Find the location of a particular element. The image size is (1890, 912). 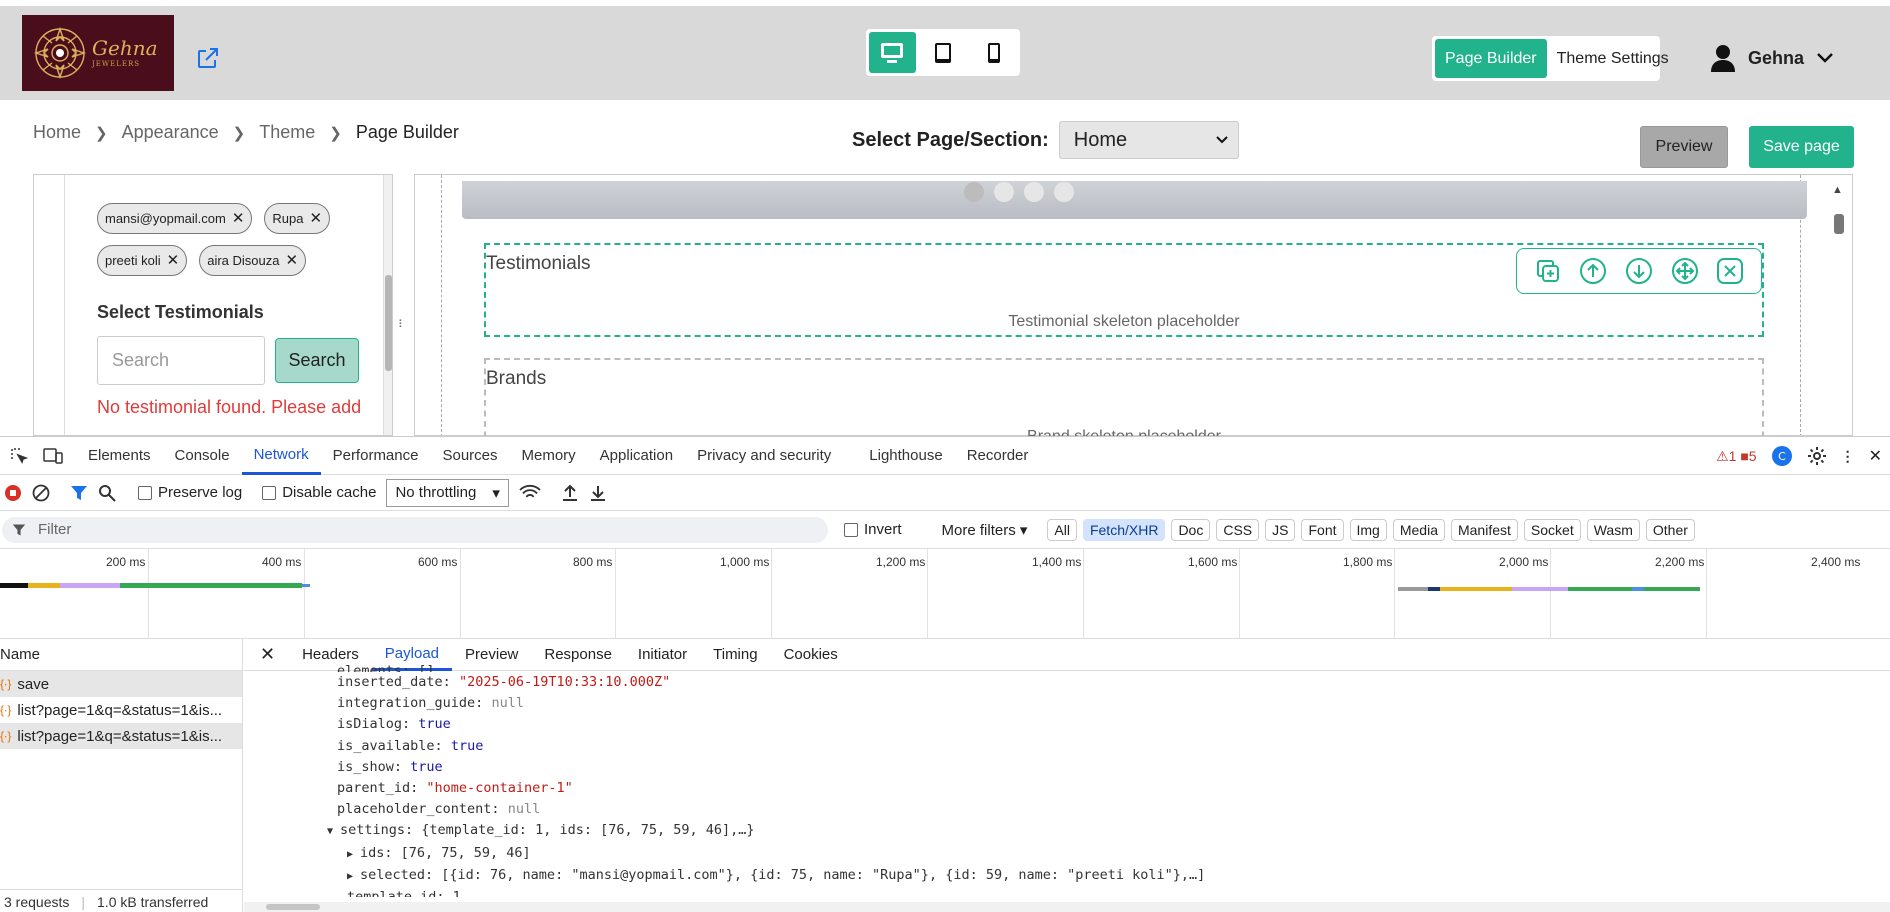

more-filters-label: More filters is located at coordinates (978, 530).